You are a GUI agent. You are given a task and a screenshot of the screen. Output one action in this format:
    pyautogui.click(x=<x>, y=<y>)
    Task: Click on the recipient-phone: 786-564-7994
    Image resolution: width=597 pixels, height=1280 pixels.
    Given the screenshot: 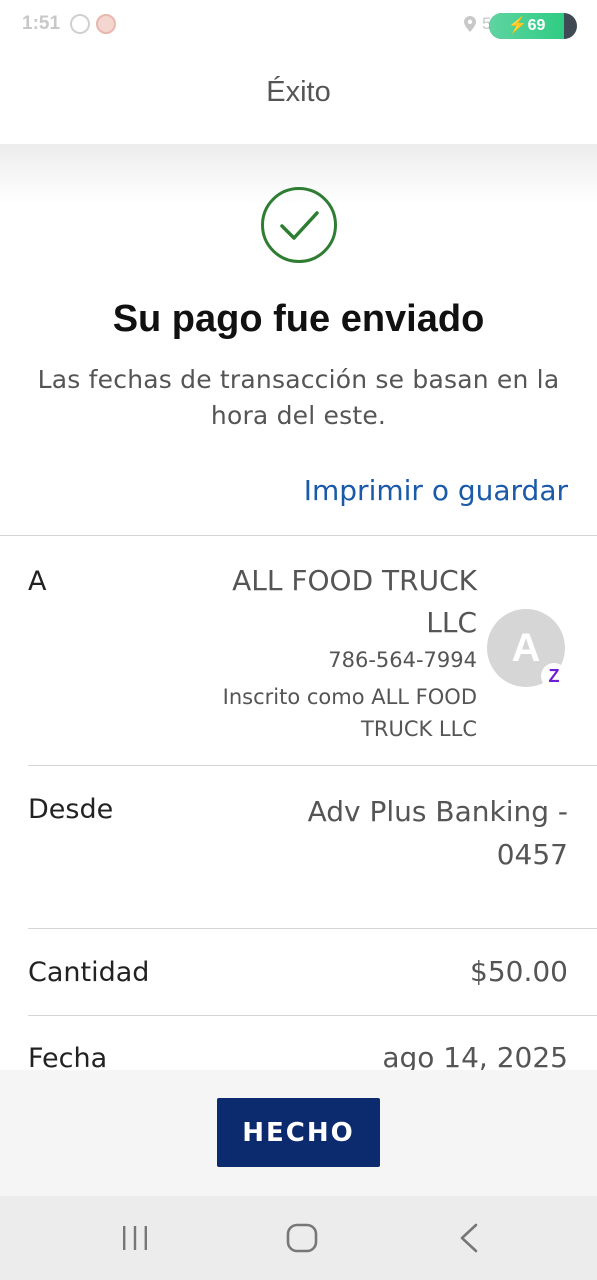 What is the action you would take?
    pyautogui.click(x=402, y=660)
    